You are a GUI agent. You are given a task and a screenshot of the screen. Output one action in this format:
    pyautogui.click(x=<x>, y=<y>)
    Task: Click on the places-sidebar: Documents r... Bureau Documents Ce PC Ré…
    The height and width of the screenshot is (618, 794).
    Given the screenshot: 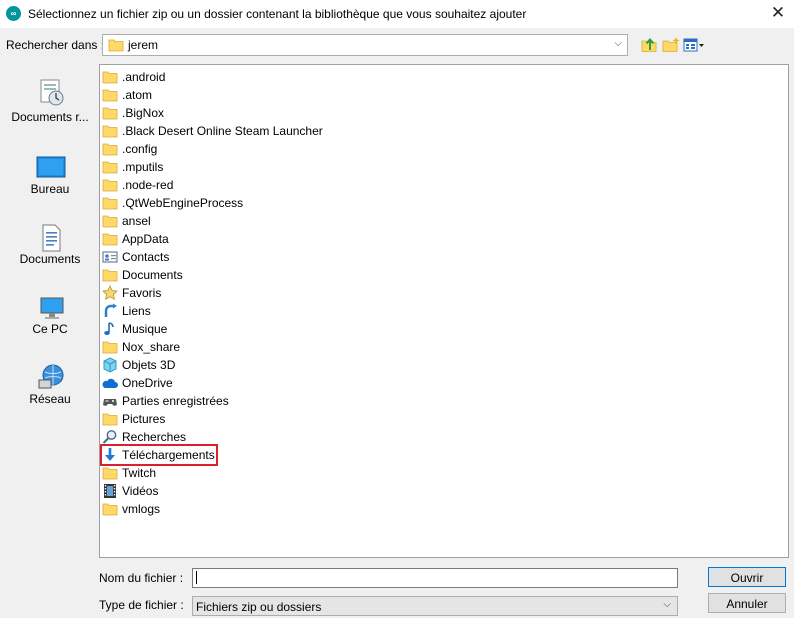 What is the action you would take?
    pyautogui.click(x=50, y=235)
    